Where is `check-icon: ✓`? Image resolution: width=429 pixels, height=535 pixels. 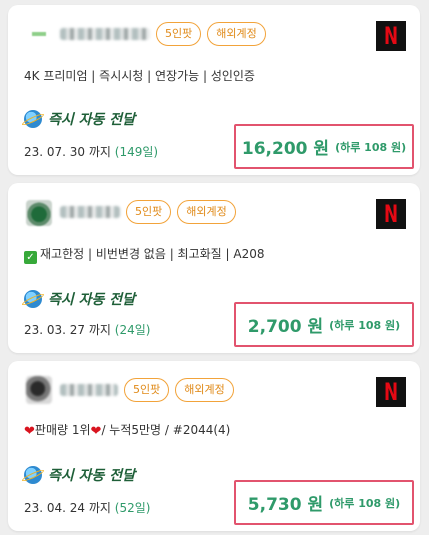
check-icon: ✓ is located at coordinates (30, 257).